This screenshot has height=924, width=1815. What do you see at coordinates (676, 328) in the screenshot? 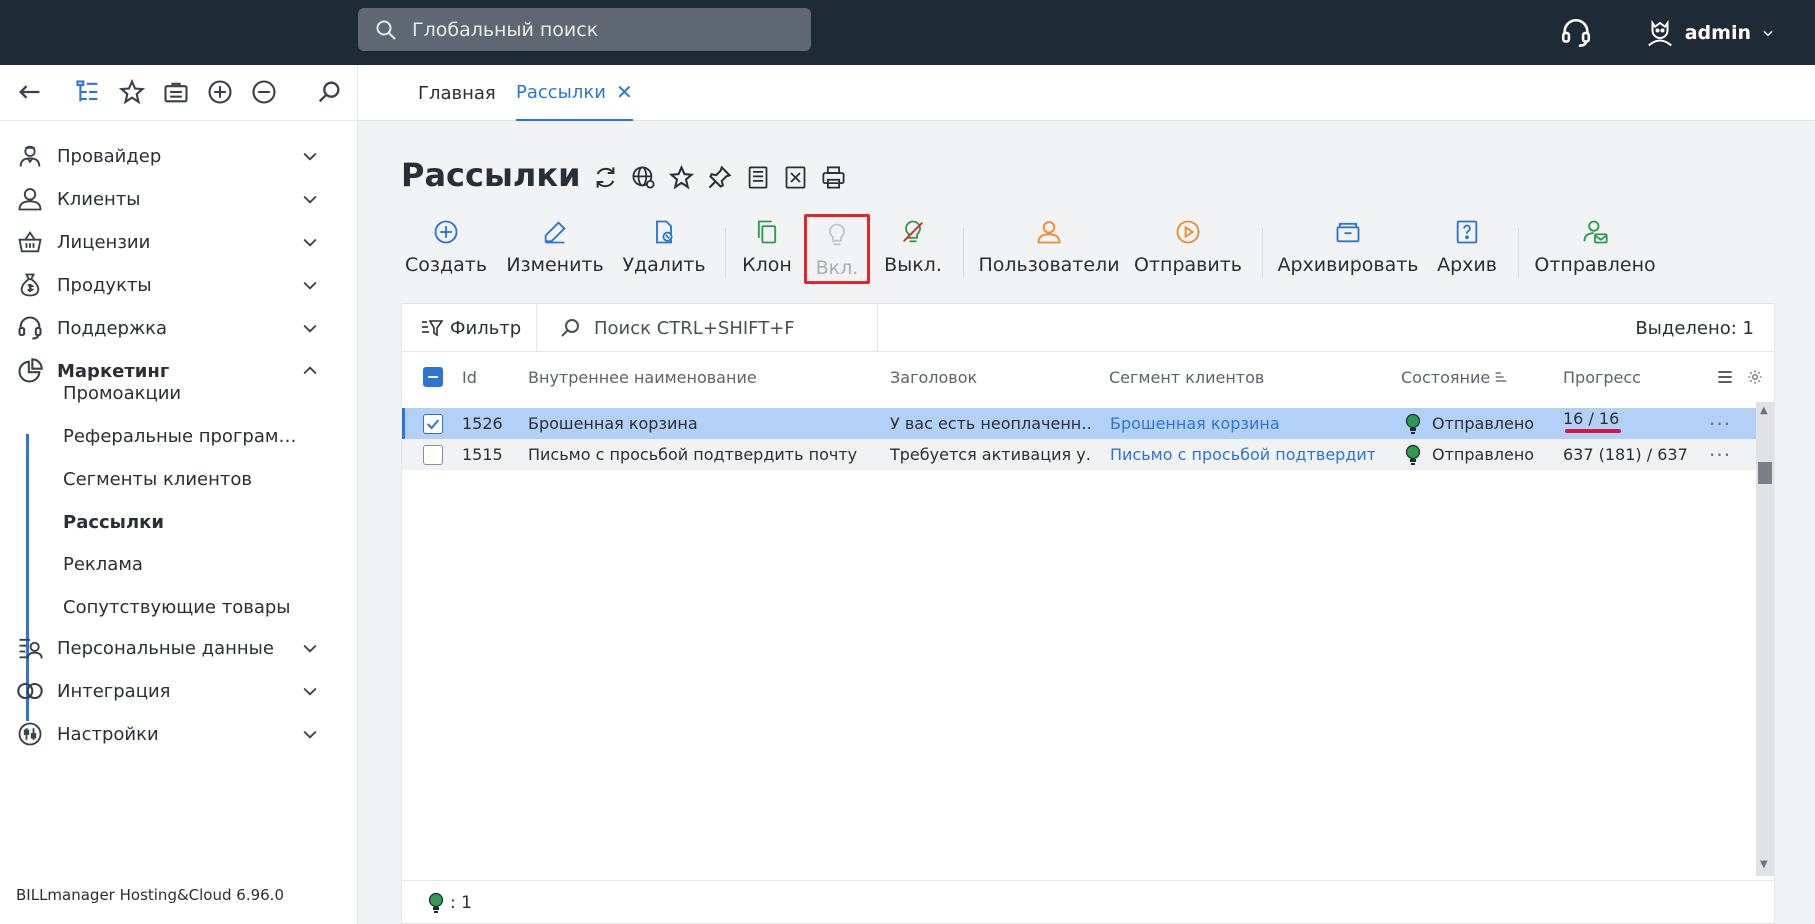
I see `list-search-input: Поиск CTRL+SHIFT+F` at bounding box center [676, 328].